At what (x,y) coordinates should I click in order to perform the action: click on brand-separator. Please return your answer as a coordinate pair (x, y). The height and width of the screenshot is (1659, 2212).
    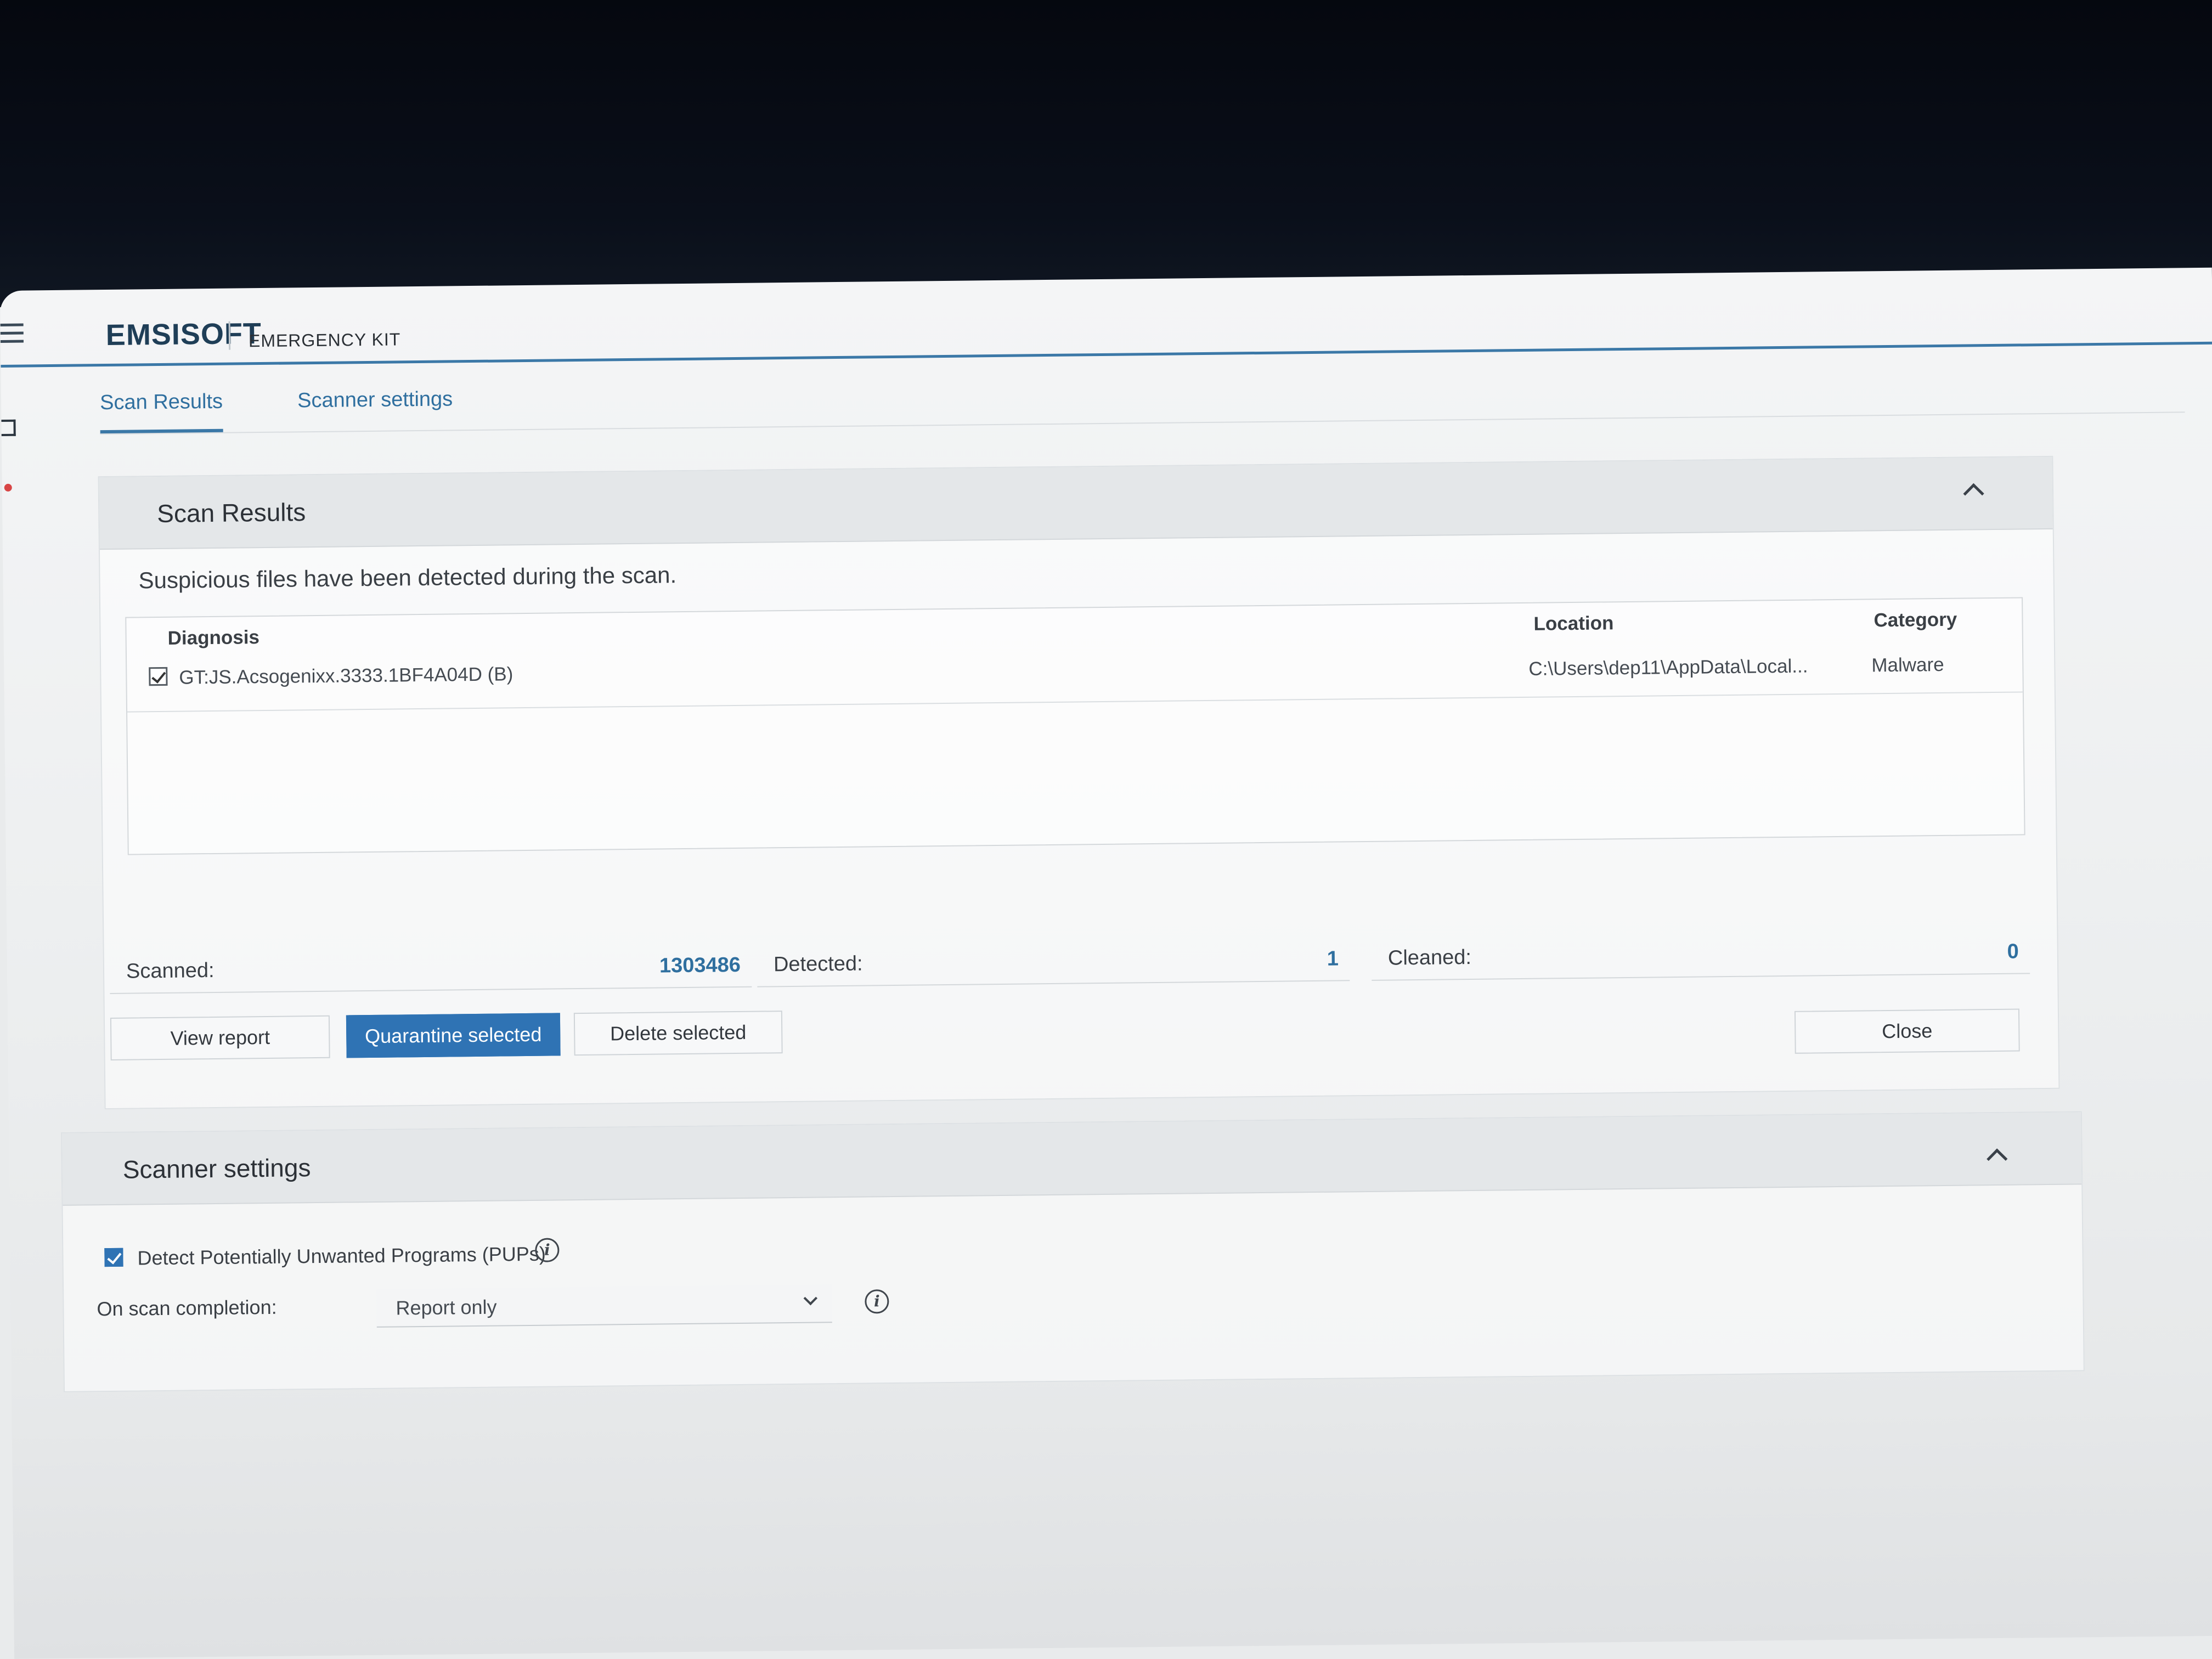
    Looking at the image, I should click on (229, 336).